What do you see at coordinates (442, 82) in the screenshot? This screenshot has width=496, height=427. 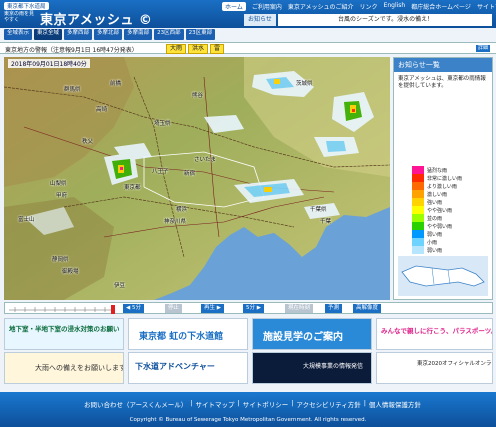 I see `notice-body: 東京アメッシュは、東京都の雨情報を提供しています。` at bounding box center [442, 82].